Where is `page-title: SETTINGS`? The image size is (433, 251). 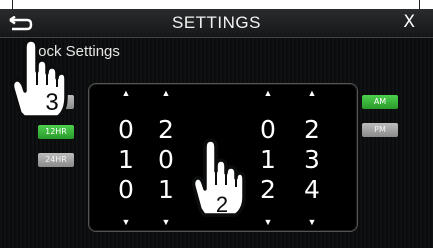
page-title: SETTINGS is located at coordinates (216, 22).